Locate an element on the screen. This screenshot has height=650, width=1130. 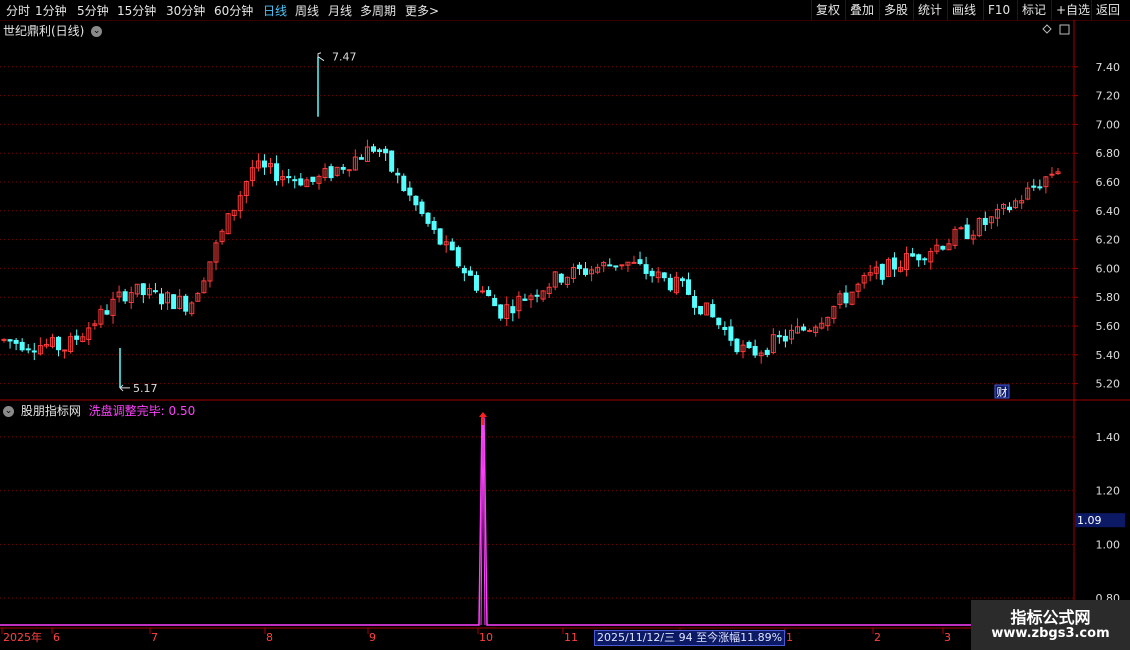
time-axis-label: 2025年 is located at coordinates (22, 637).